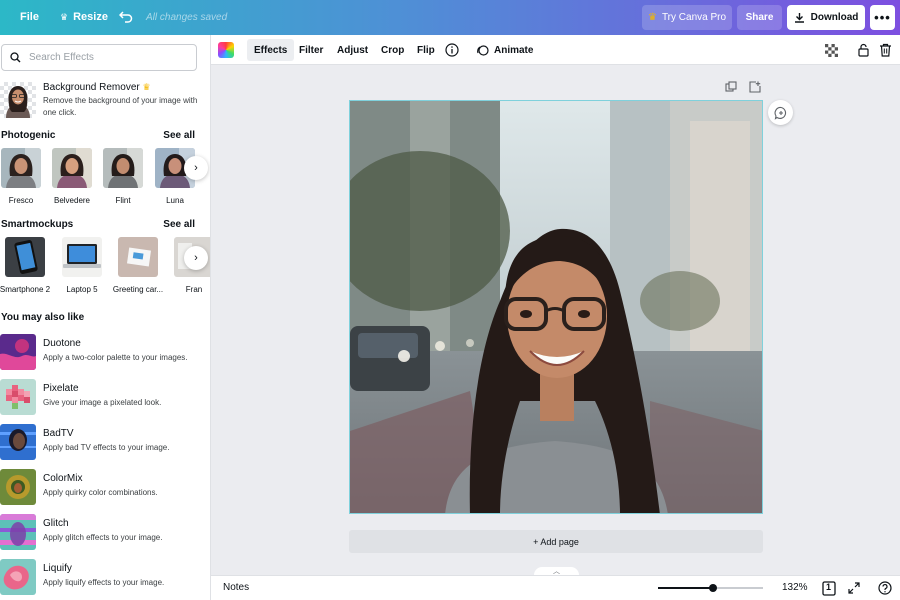  What do you see at coordinates (452, 50) in the screenshot?
I see `info-icon` at bounding box center [452, 50].